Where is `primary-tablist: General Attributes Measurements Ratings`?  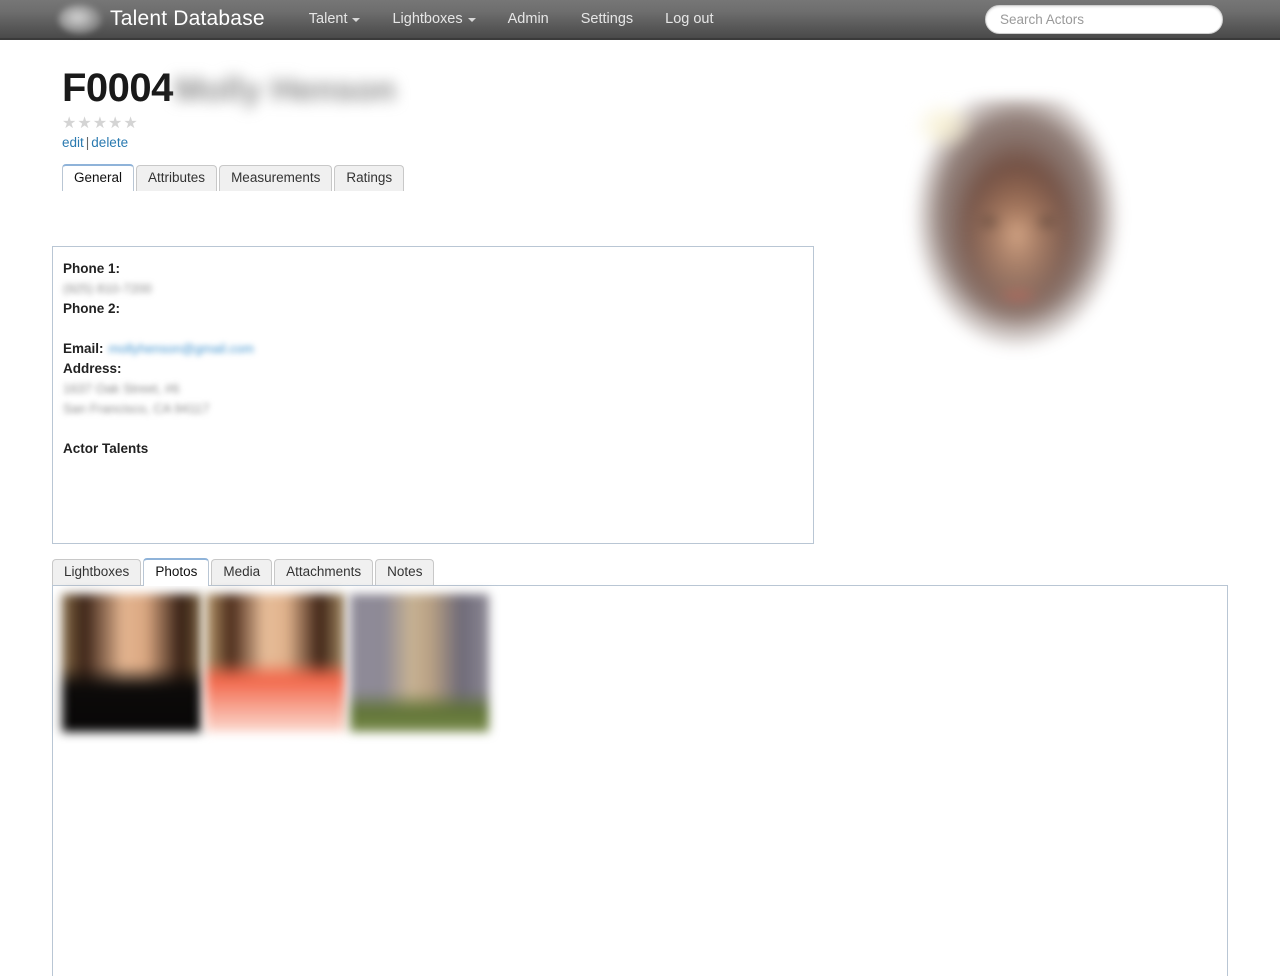
primary-tablist: General Attributes Measurements Ratings is located at coordinates (233, 178).